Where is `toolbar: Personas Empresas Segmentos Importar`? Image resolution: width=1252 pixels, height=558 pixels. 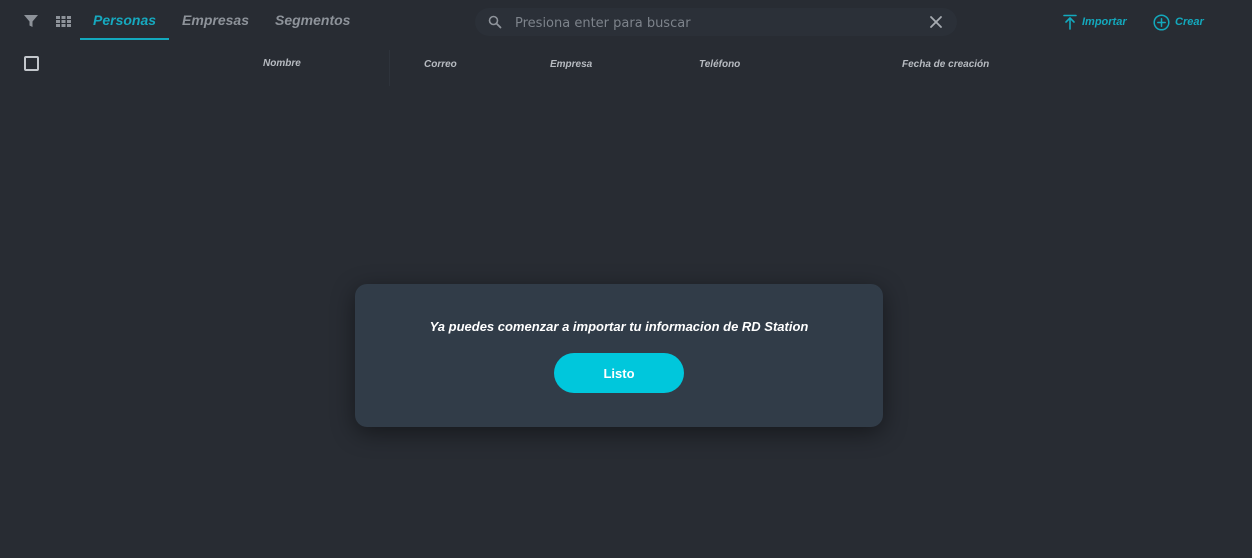
toolbar: Personas Empresas Segmentos Importar is located at coordinates (626, 22).